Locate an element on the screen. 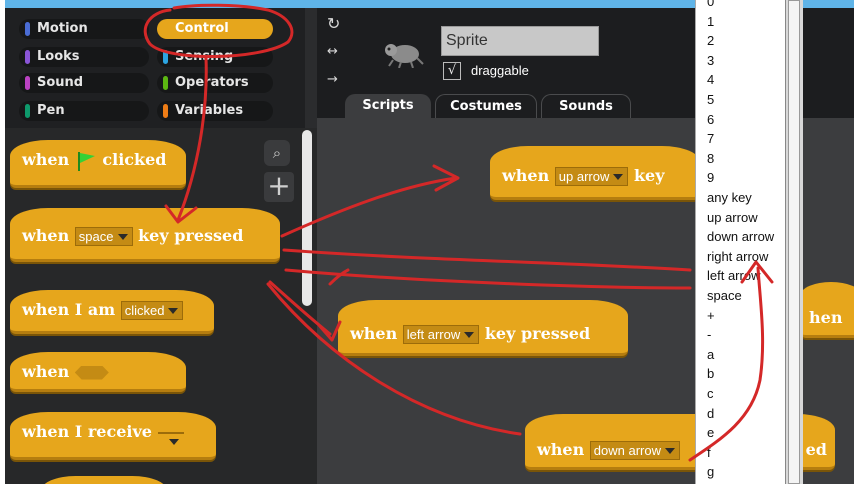 The width and height of the screenshot is (854, 484). block-when-i-receive: when I receive is located at coordinates (113, 436).